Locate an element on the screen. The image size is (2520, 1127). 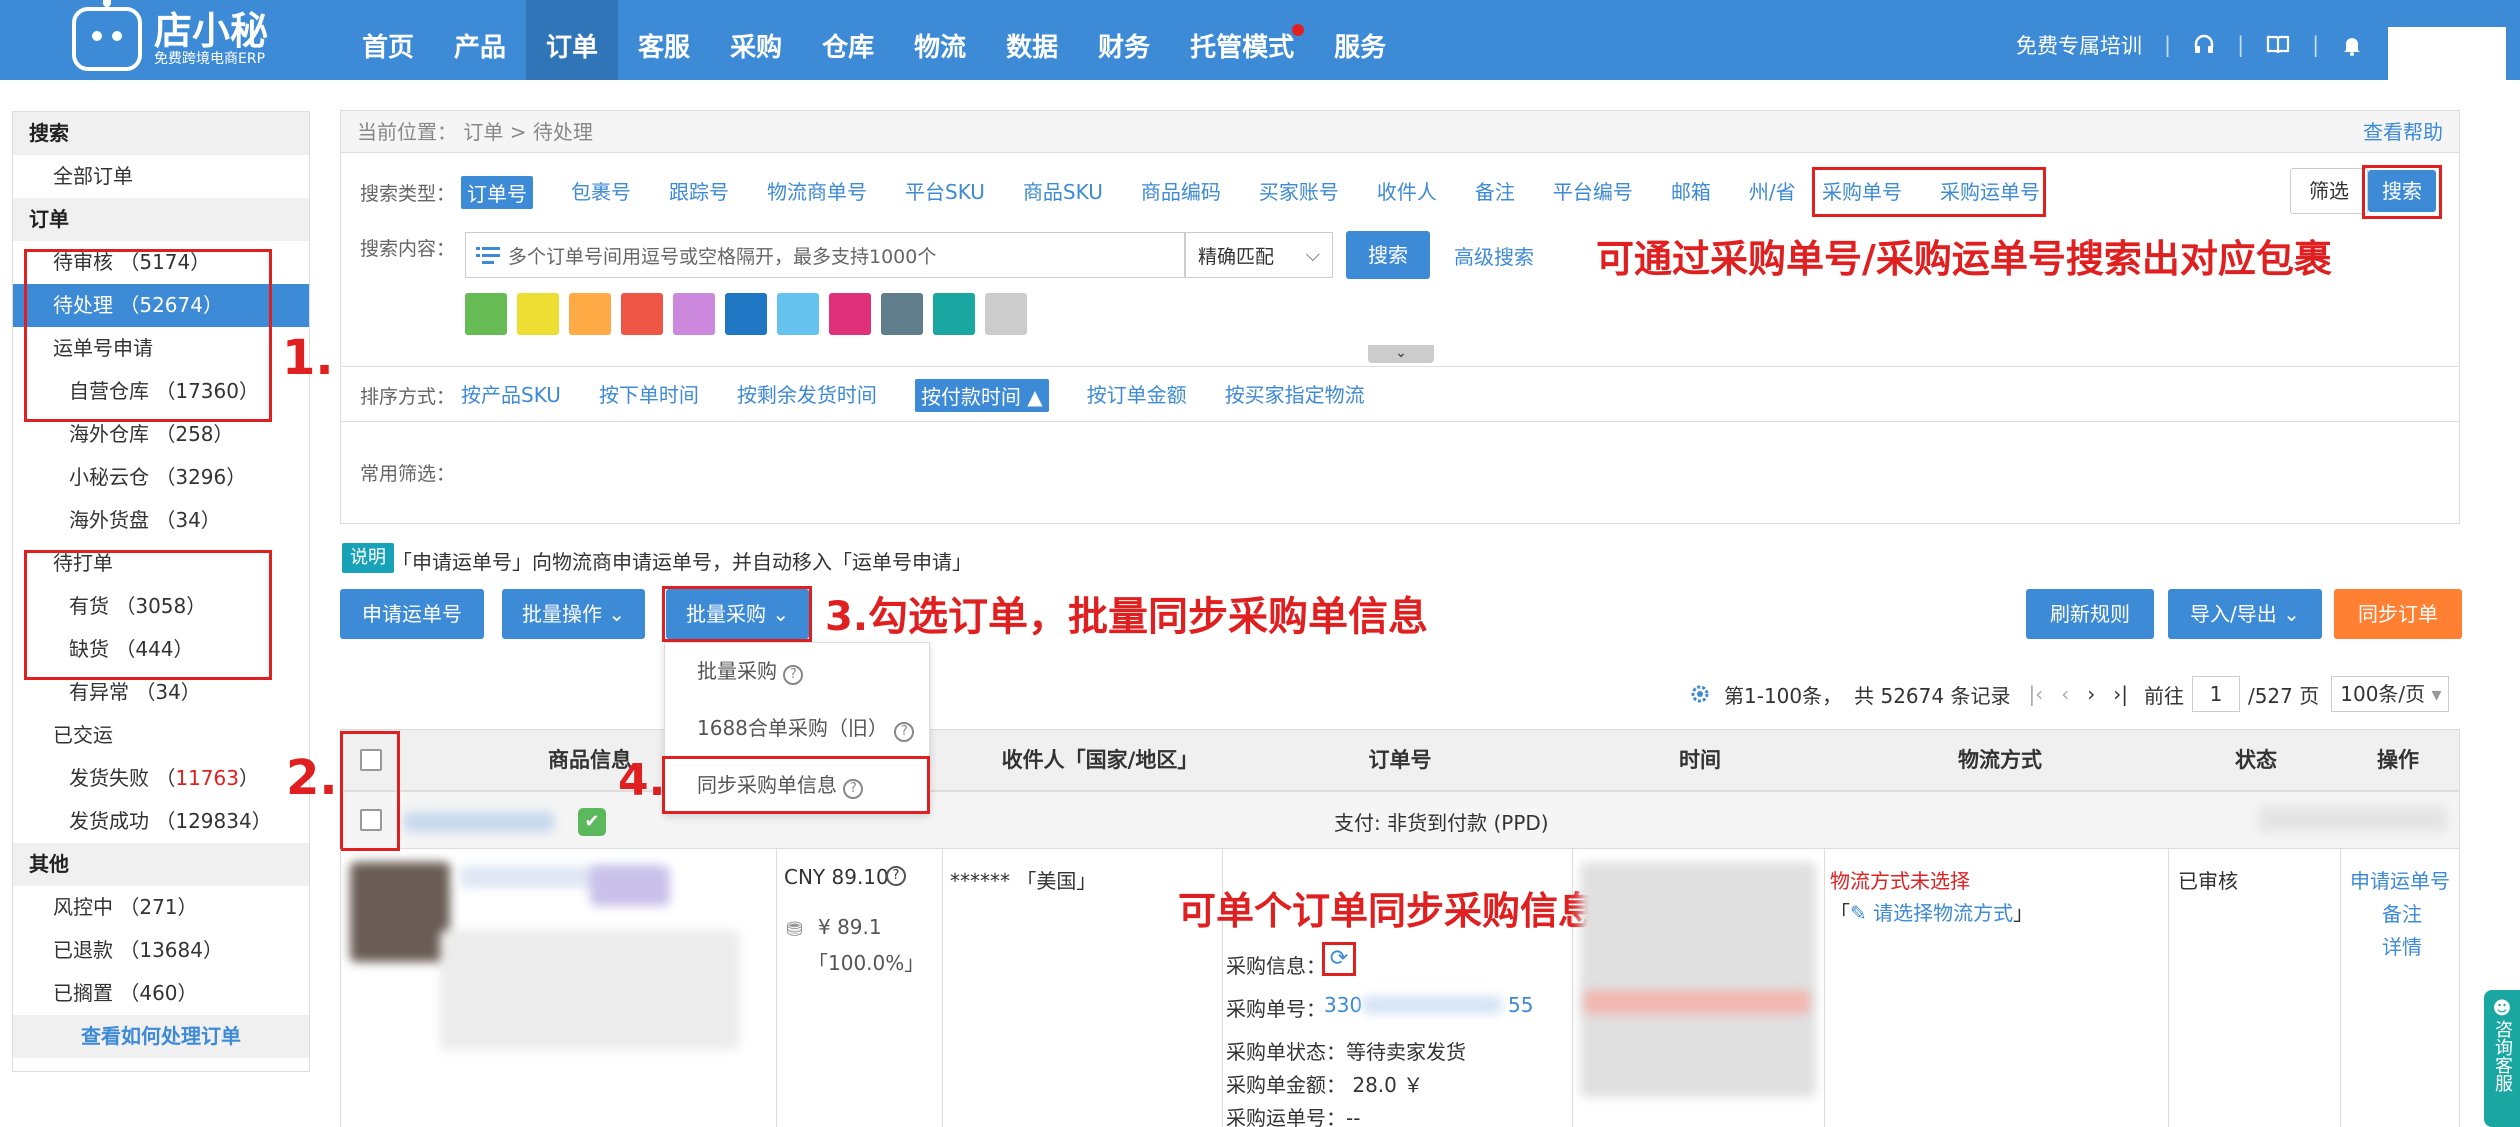
logistics-unset: 物流方式未选择 is located at coordinates (1900, 881).